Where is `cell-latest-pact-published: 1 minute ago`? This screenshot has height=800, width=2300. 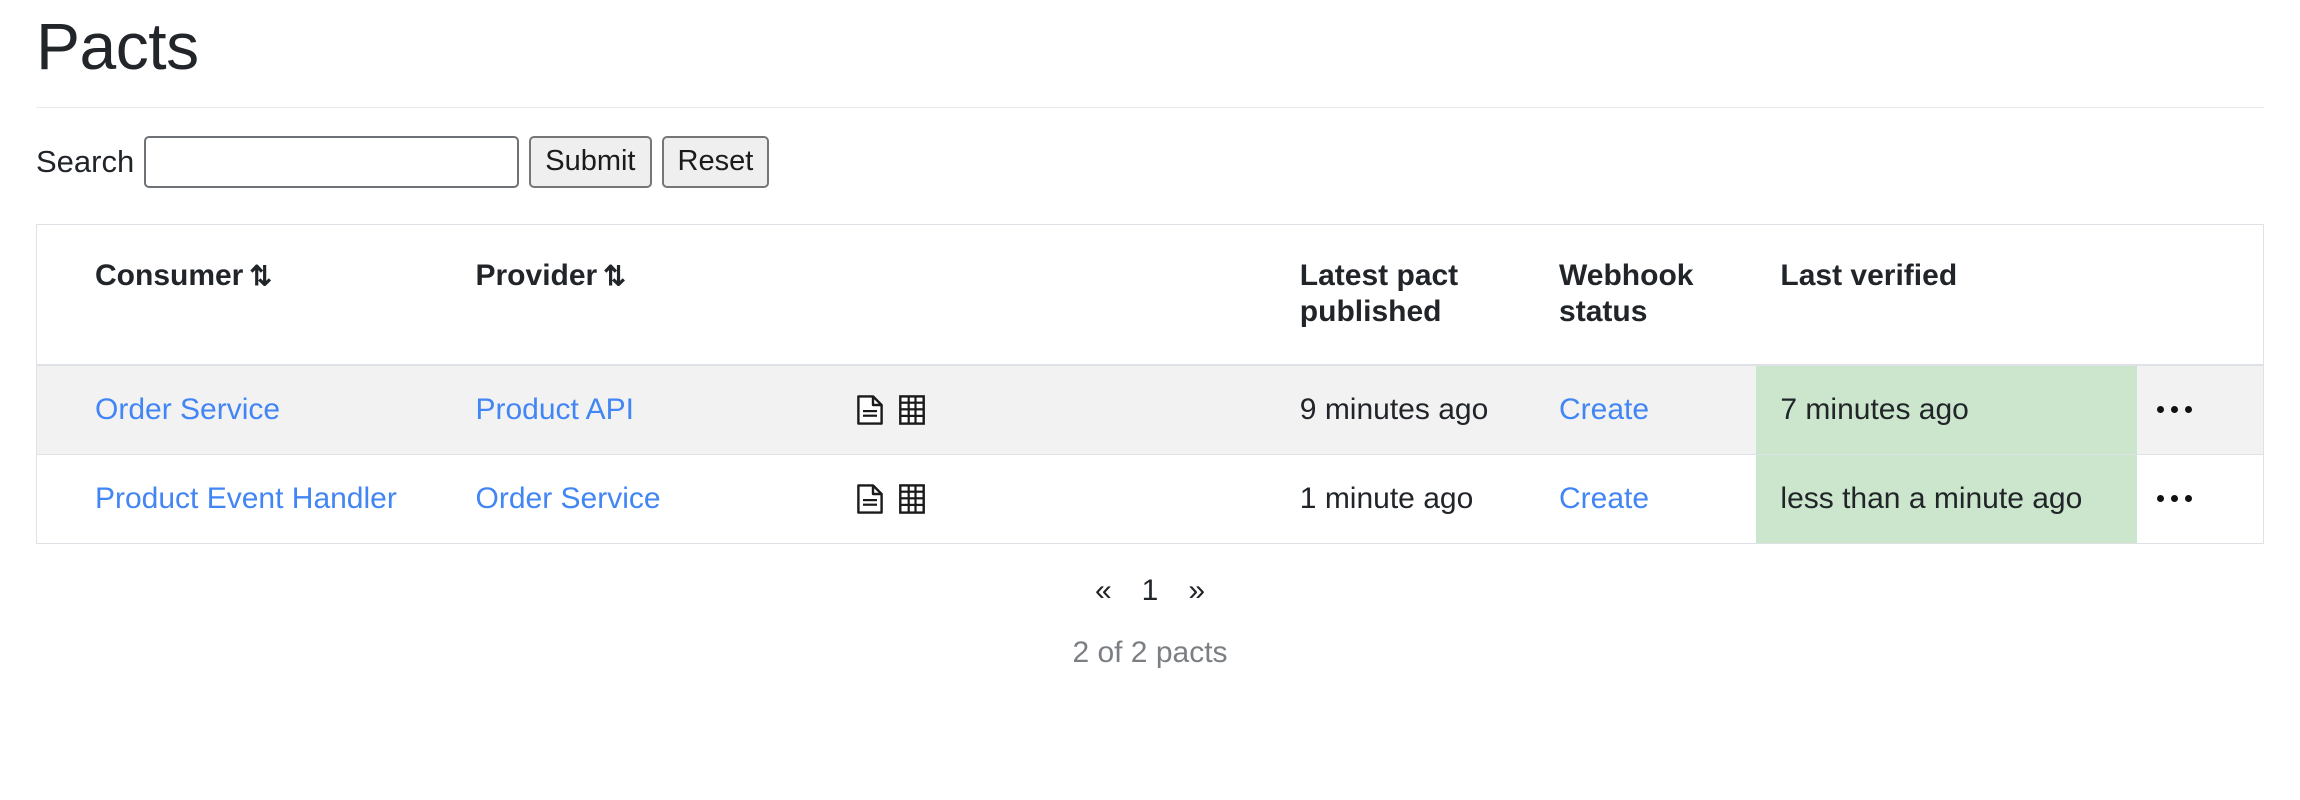 cell-latest-pact-published: 1 minute ago is located at coordinates (1429, 498).